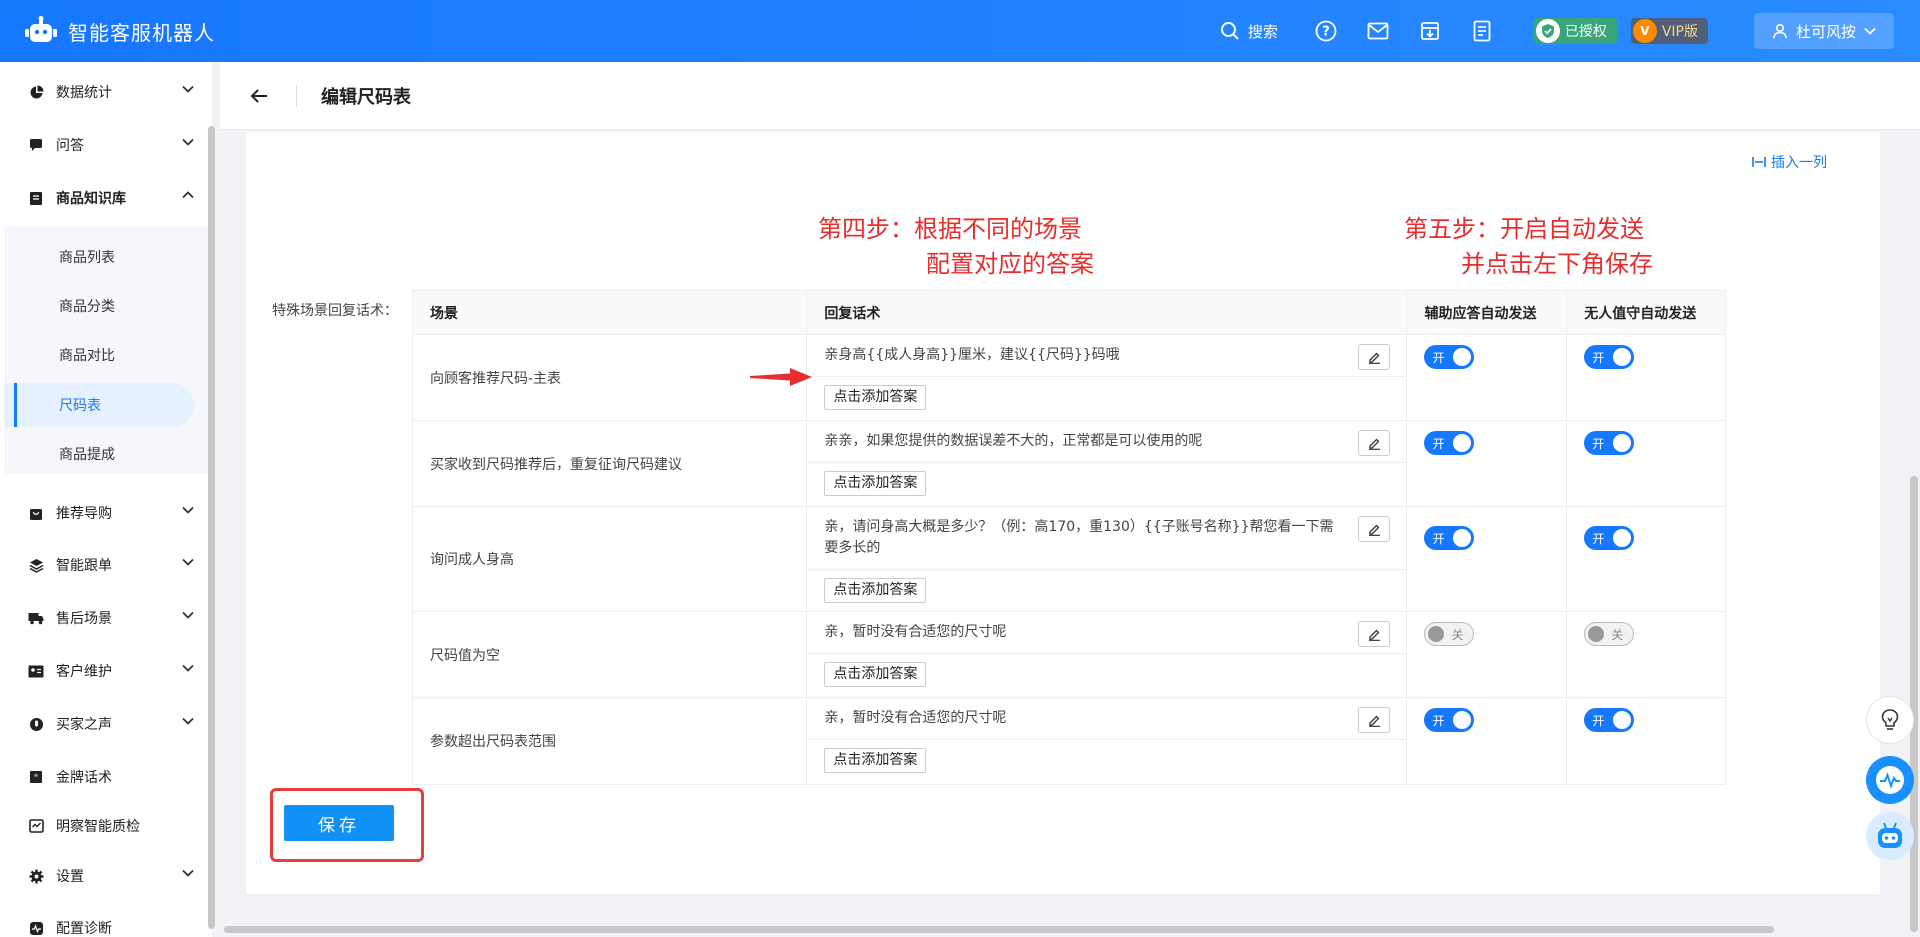 This screenshot has width=1920, height=937. I want to click on header-unattended-auto: 无人值守自动发送, so click(1640, 313).